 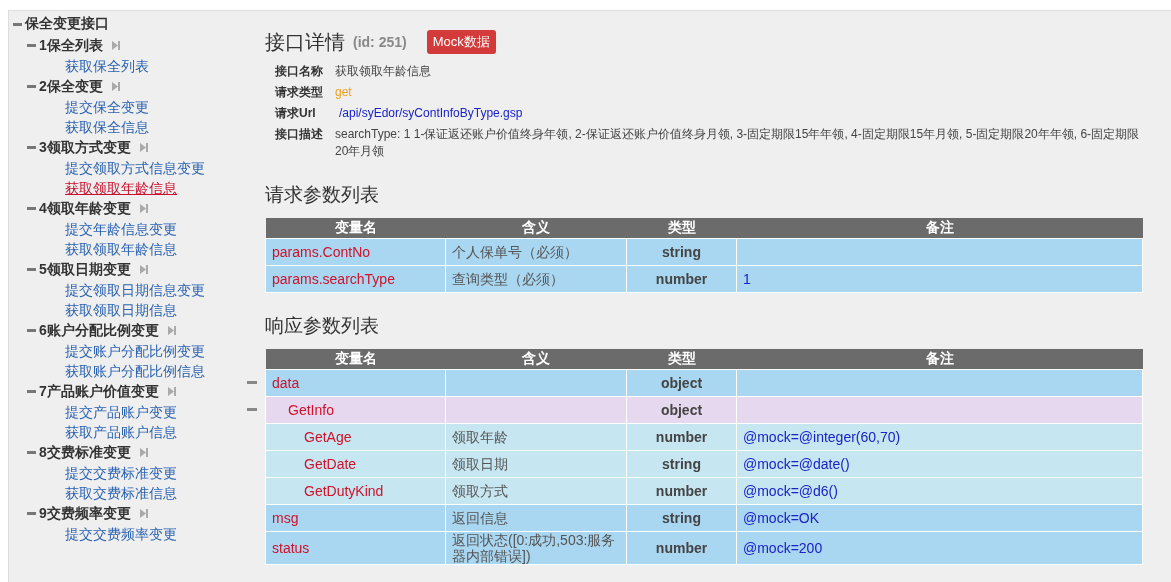 I want to click on tree-link: 获取账户分配比例信息, so click(x=156, y=371).